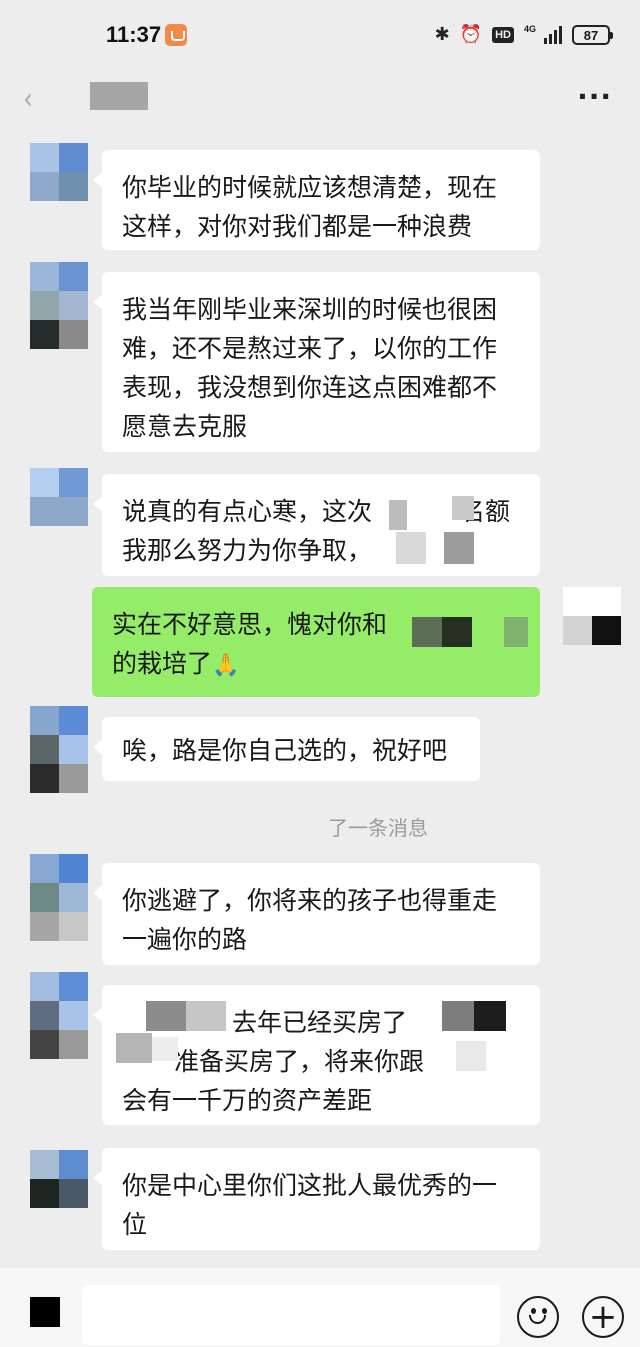 The width and height of the screenshot is (640, 1347). Describe the element at coordinates (185, 426) in the screenshot. I see `message-text: 愿意去克服` at that location.